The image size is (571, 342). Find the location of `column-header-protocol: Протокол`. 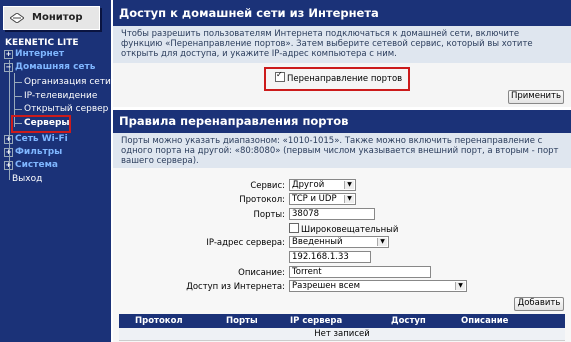

column-header-protocol: Протокол is located at coordinates (159, 321).